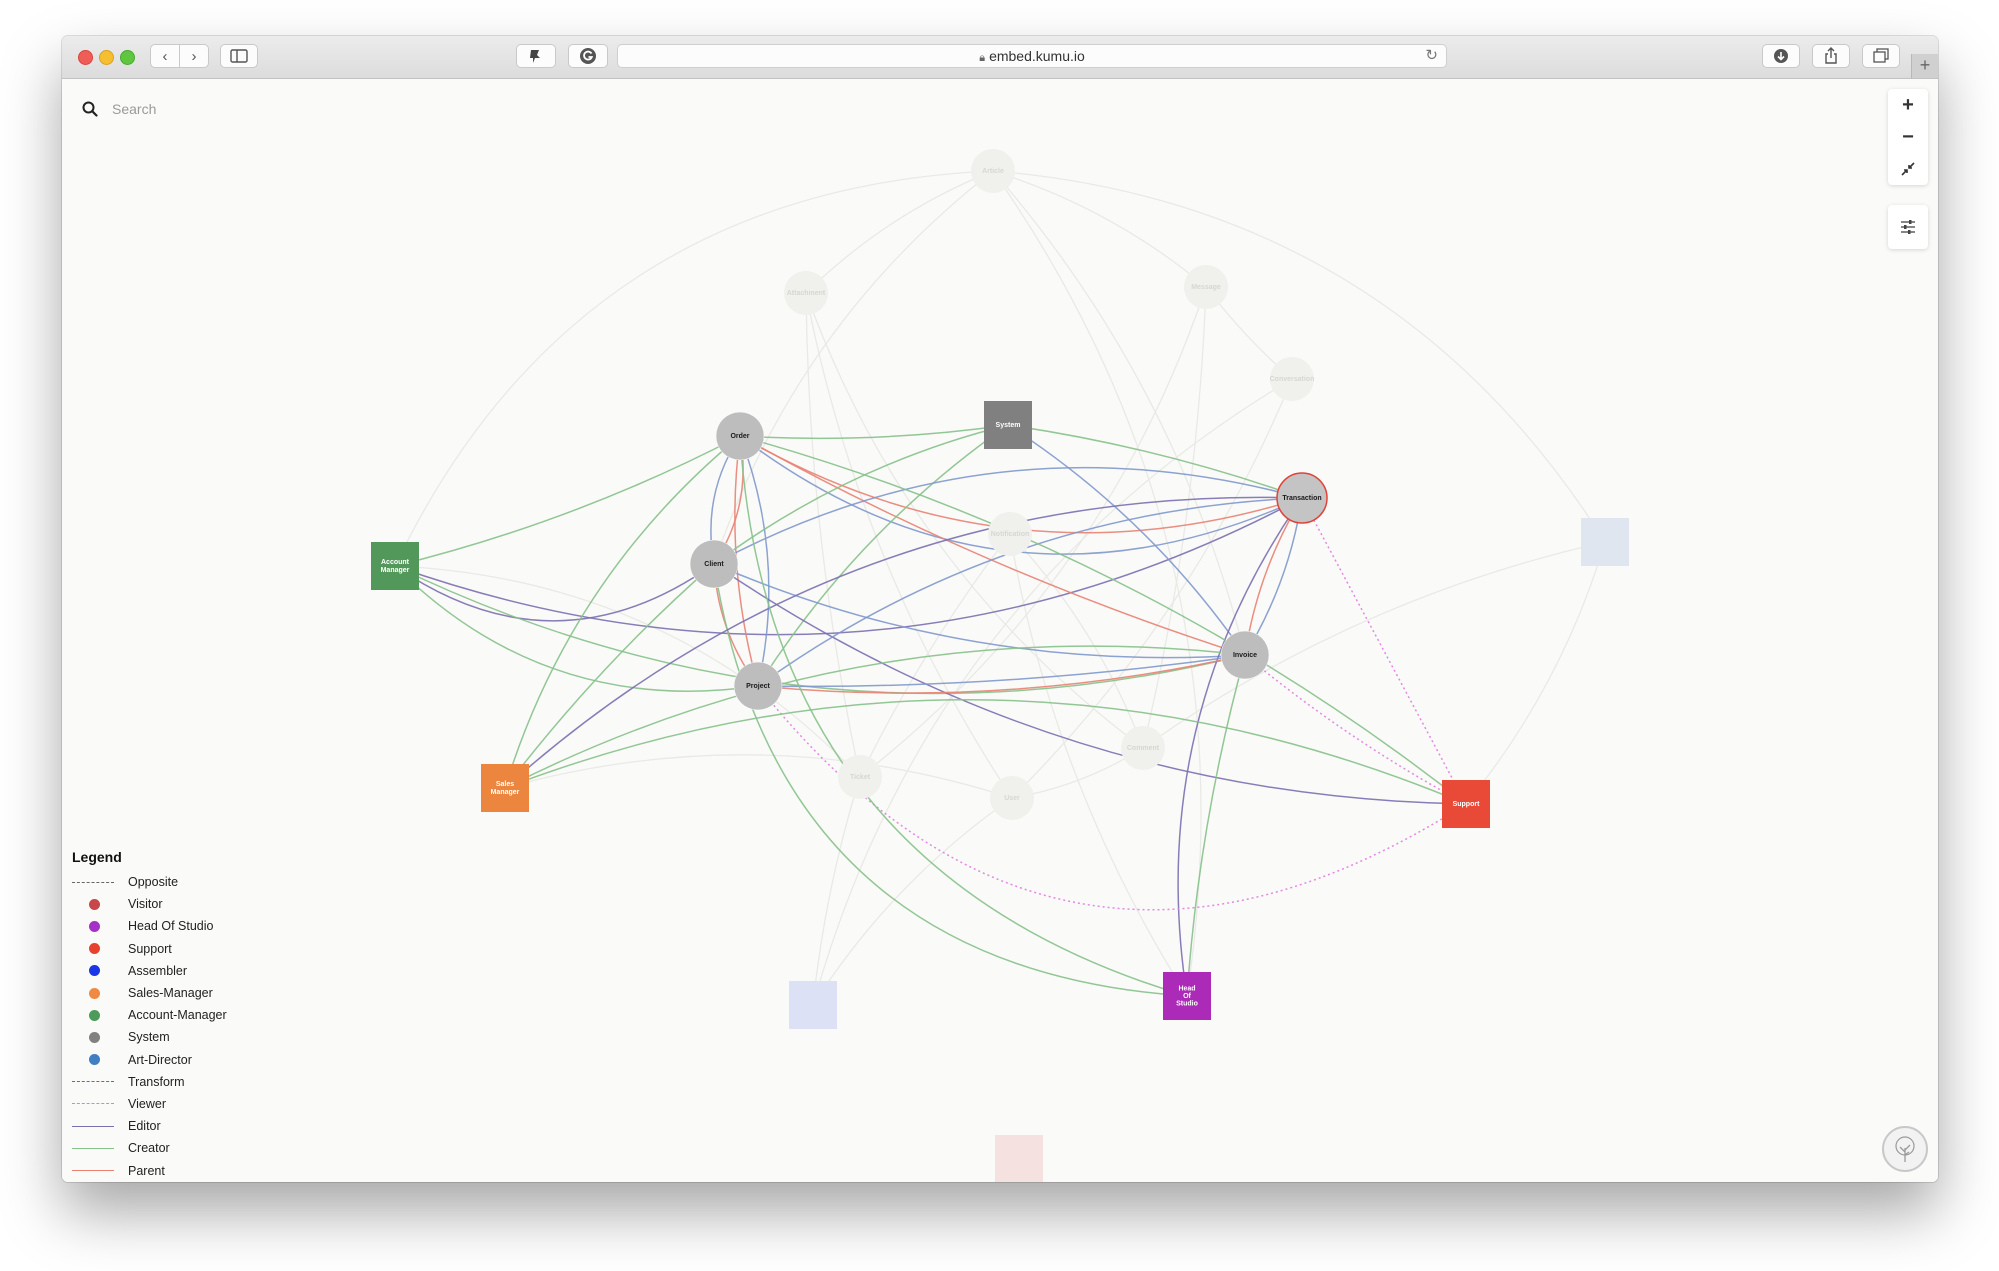 This screenshot has height=1271, width=1999. Describe the element at coordinates (177, 1015) in the screenshot. I see `legend-label: Account-Manager` at that location.